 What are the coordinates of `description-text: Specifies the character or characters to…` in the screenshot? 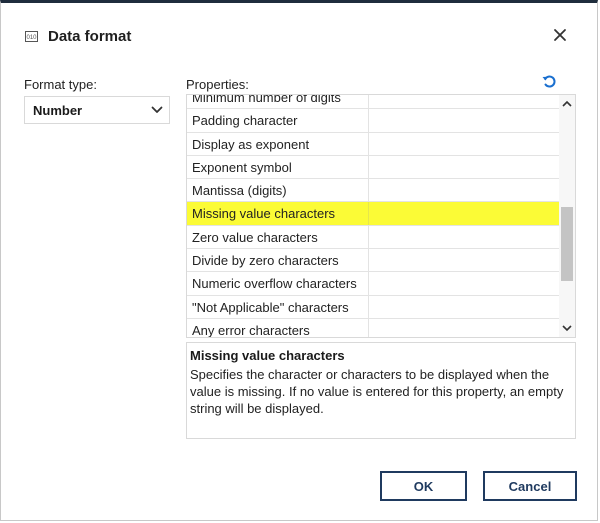 It's located at (377, 391).